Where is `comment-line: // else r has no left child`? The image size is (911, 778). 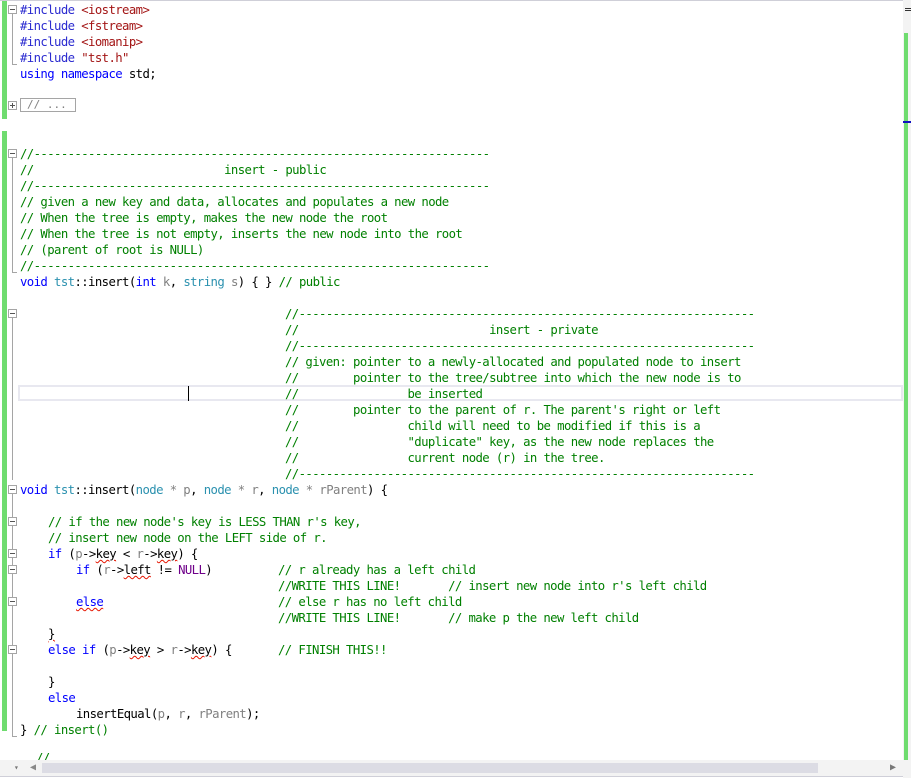 comment-line: // else r has no left child is located at coordinates (370, 602).